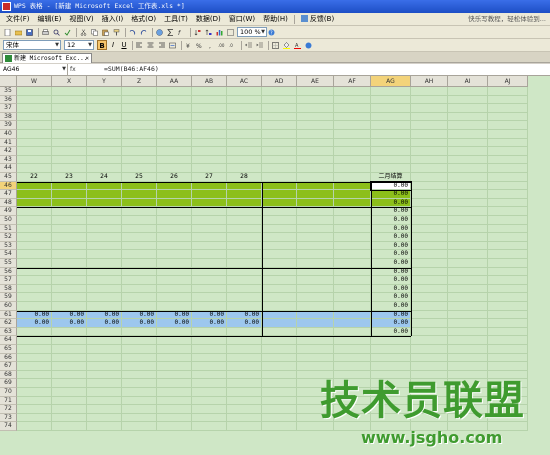 Image resolution: width=550 pixels, height=455 pixels. What do you see at coordinates (139, 45) in the screenshot?
I see `align-left-icon` at bounding box center [139, 45].